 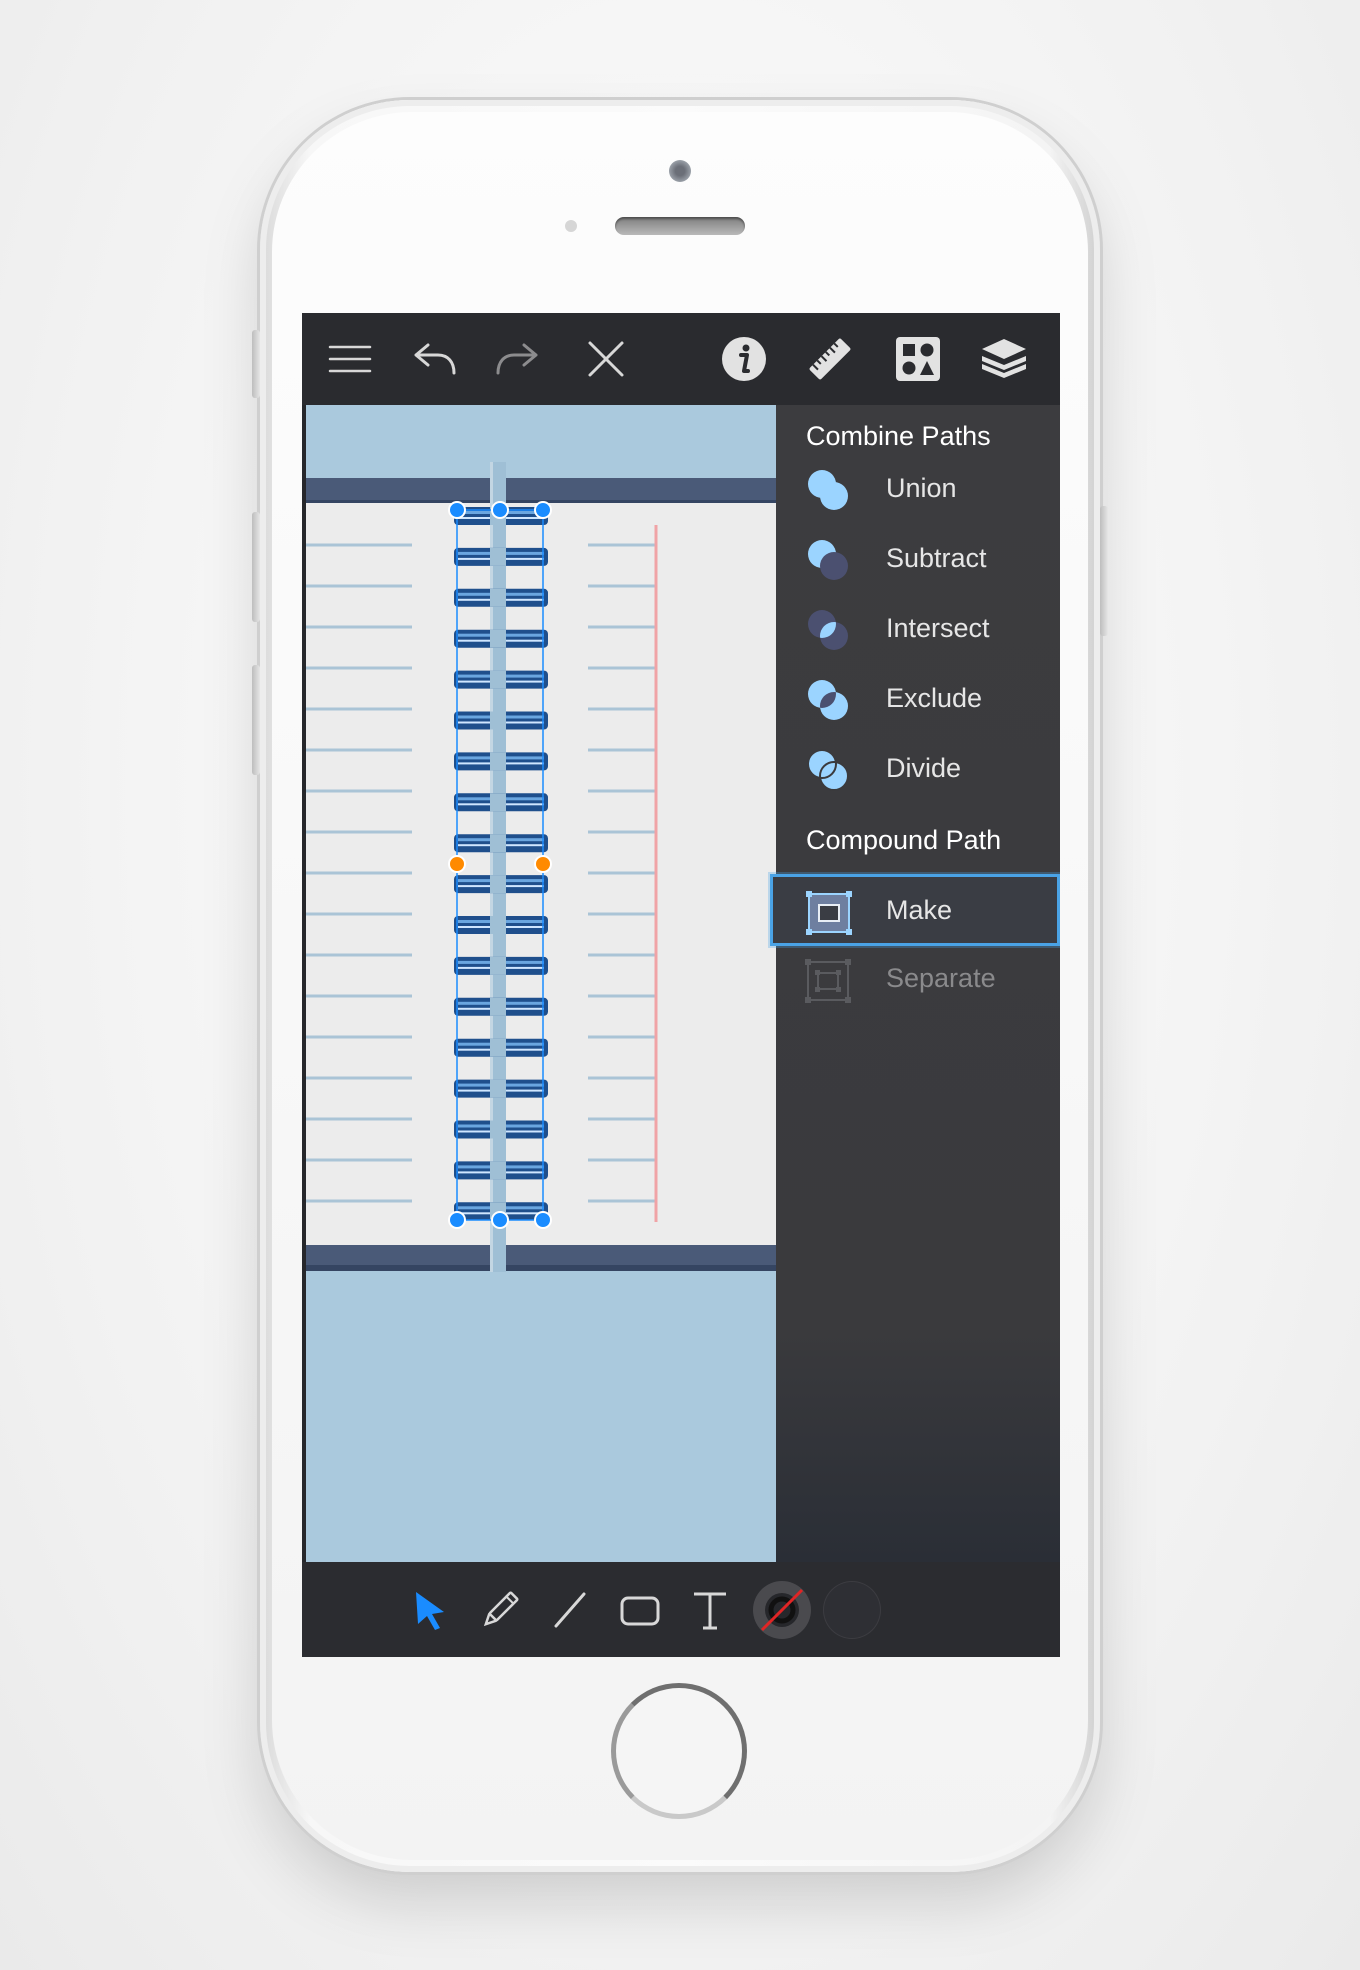 I want to click on subtract-label: Subtract, so click(x=936, y=558).